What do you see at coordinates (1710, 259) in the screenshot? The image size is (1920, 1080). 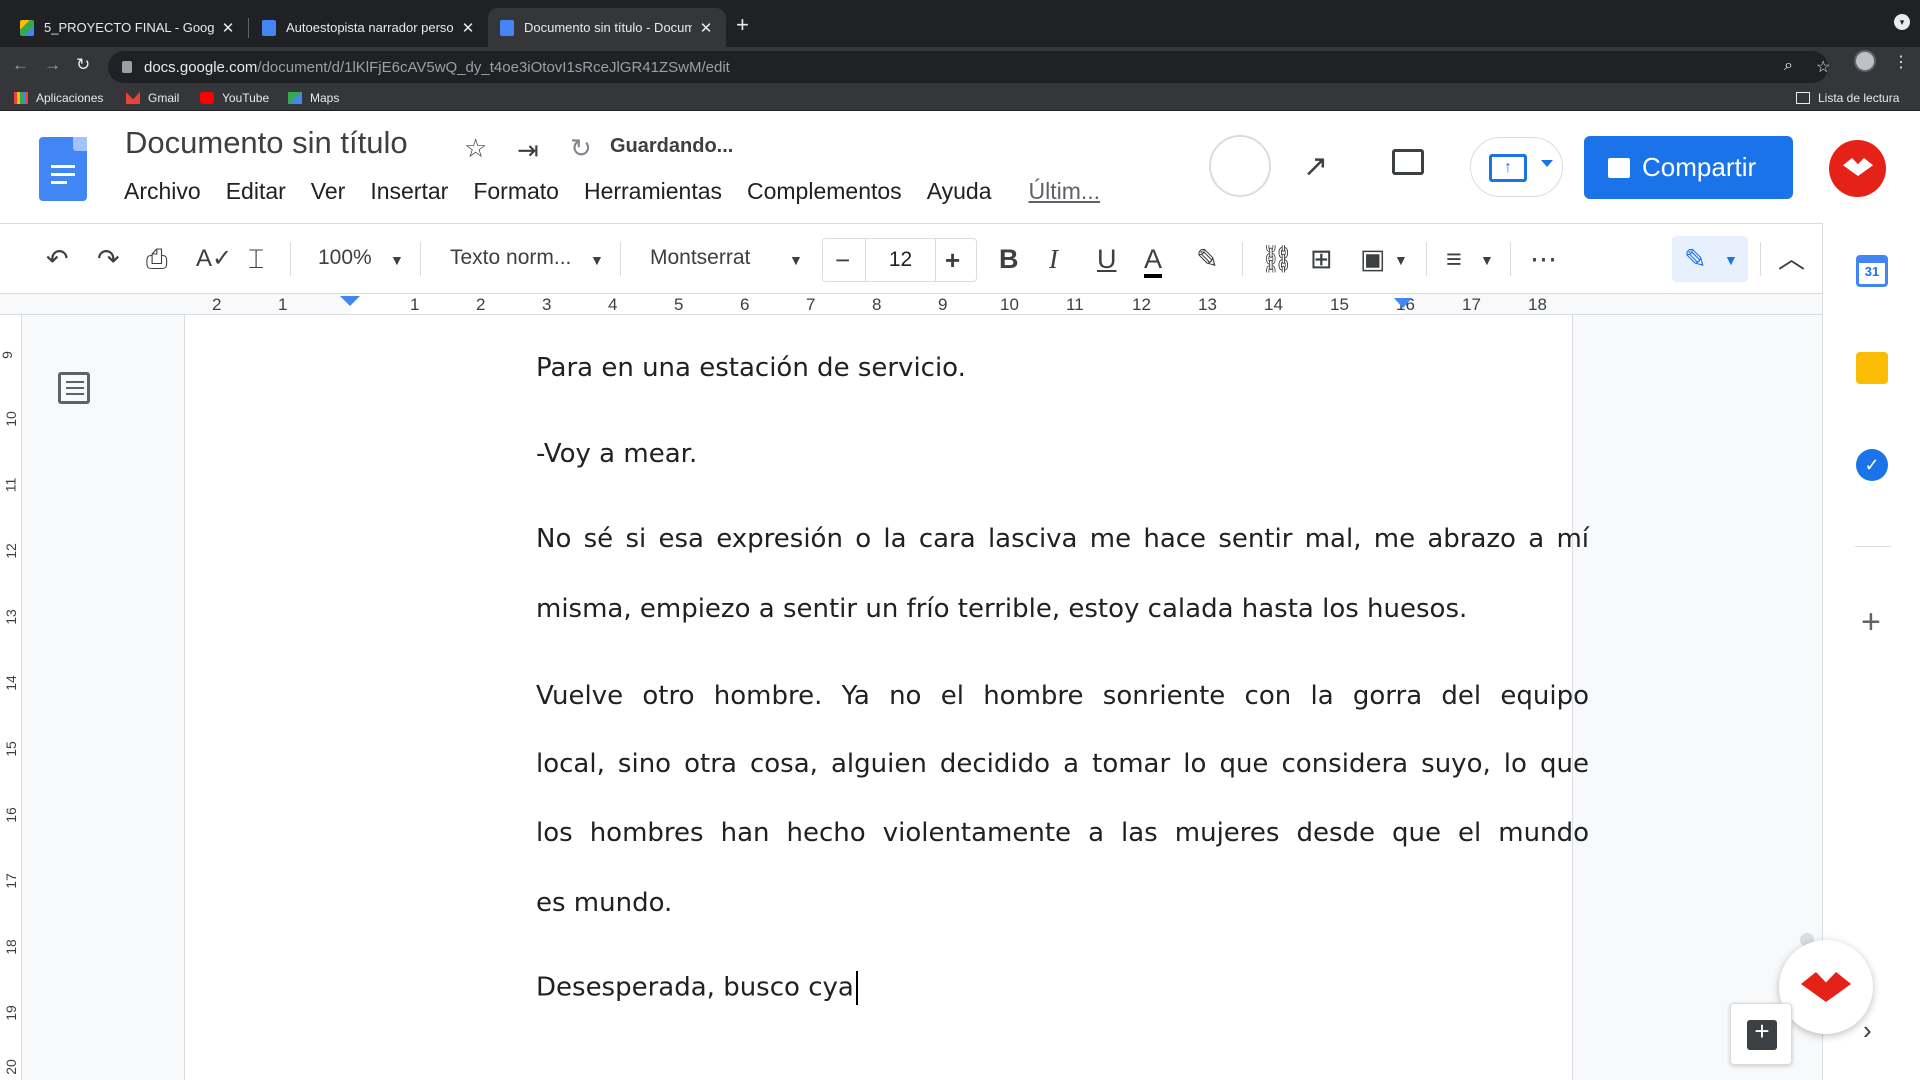 I see `editing-mode-button: ✎ ▼` at bounding box center [1710, 259].